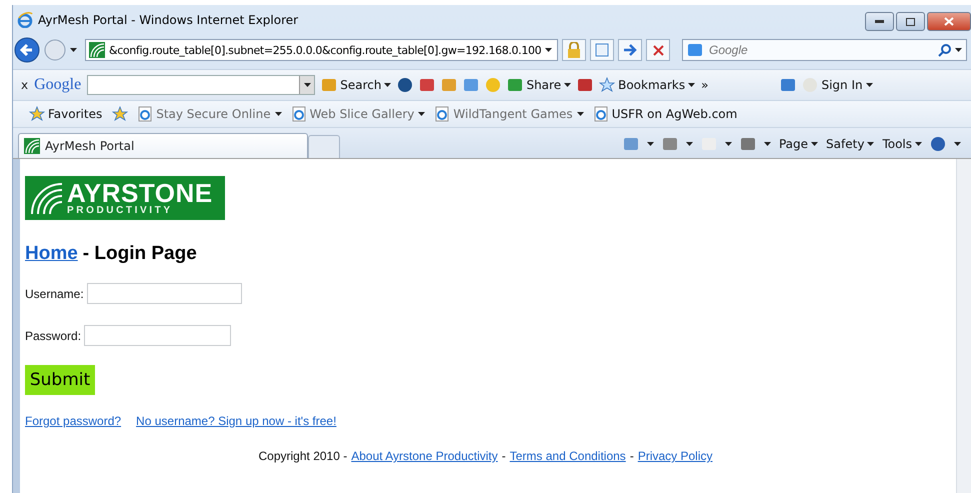  I want to click on window-title: AyrMesh Portal - Windows Internet Explorer, so click(168, 20).